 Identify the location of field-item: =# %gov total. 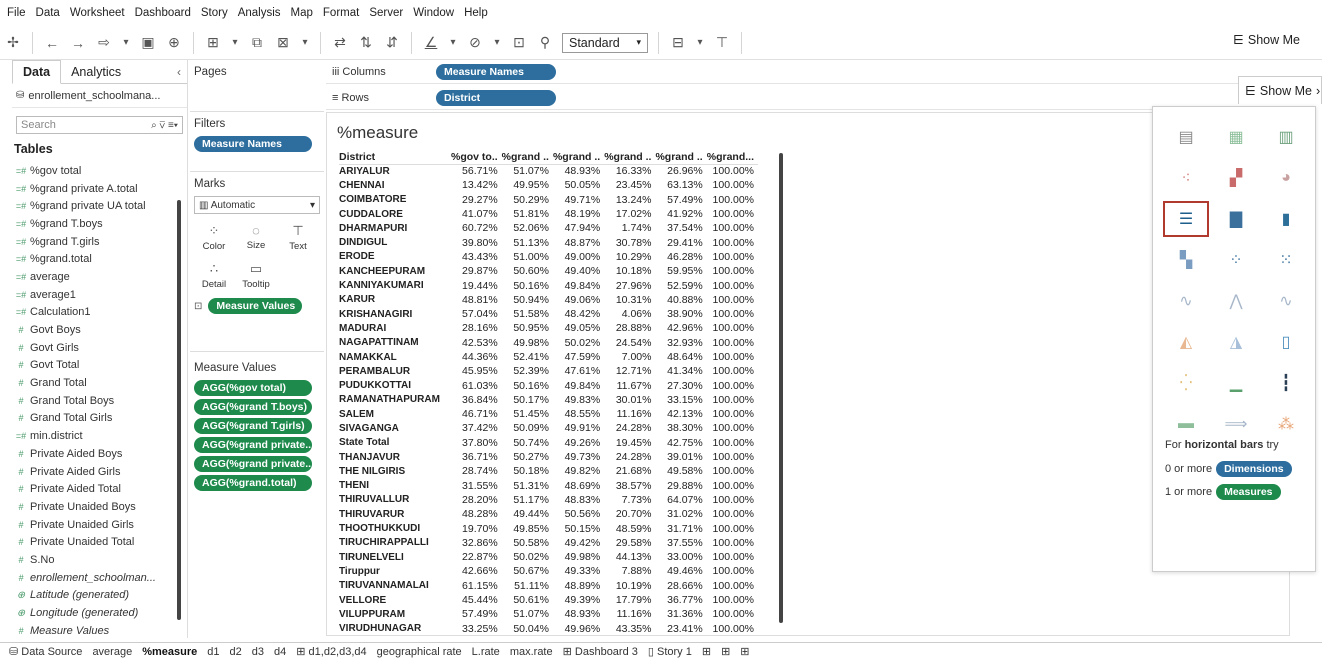
(99, 171).